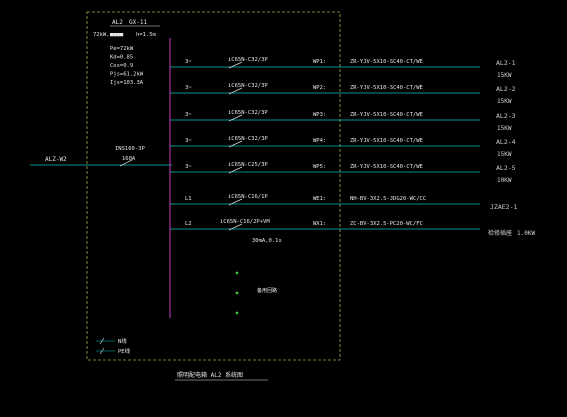 Image resolution: width=567 pixels, height=417 pixels. I want to click on circuit-breaker: iC65N-C16/1P, so click(248, 197).